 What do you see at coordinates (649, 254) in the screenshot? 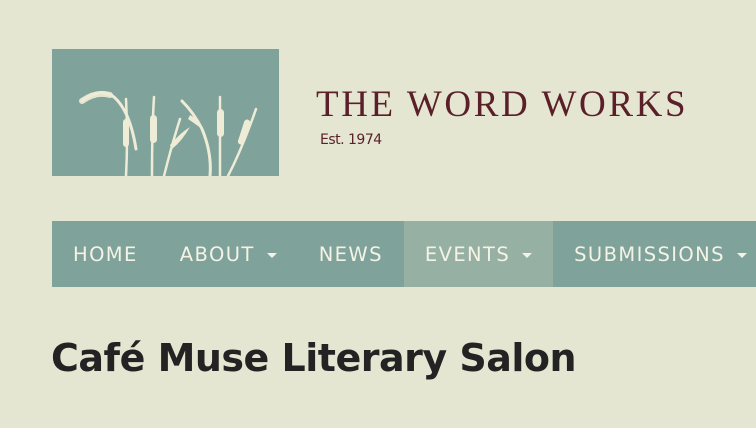
I see `nav-item-label: SUBMISSIONS` at bounding box center [649, 254].